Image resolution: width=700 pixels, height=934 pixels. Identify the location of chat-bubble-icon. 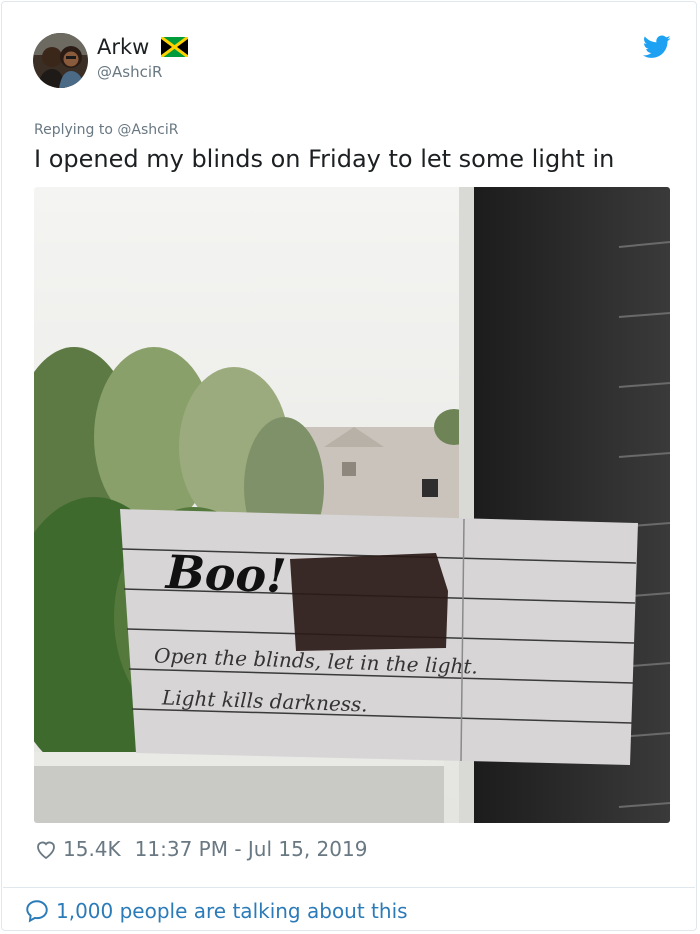
(37, 911).